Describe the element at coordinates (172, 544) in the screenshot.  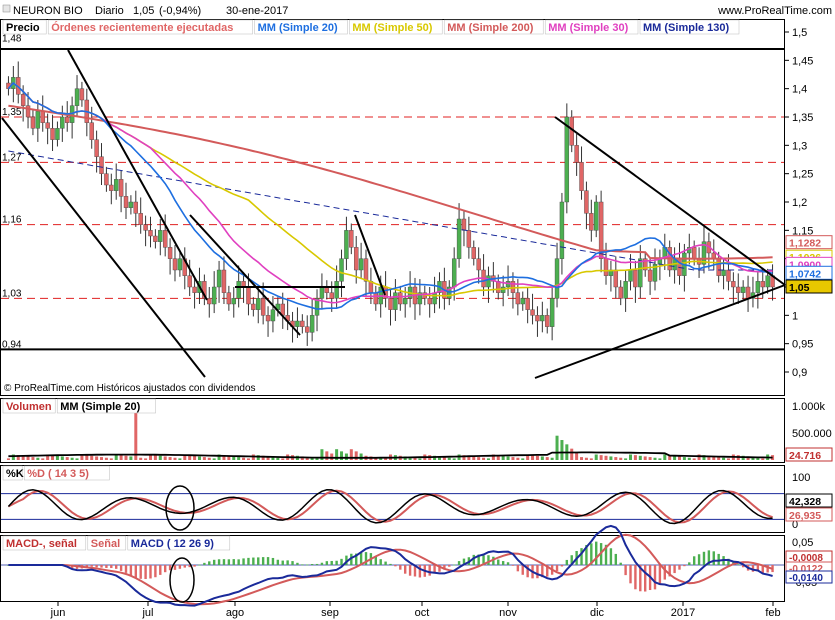
I see `legend-label: MACD ( 12 26 9)` at that location.